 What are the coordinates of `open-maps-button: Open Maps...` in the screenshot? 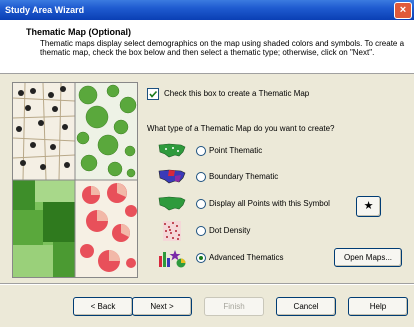 It's located at (368, 257).